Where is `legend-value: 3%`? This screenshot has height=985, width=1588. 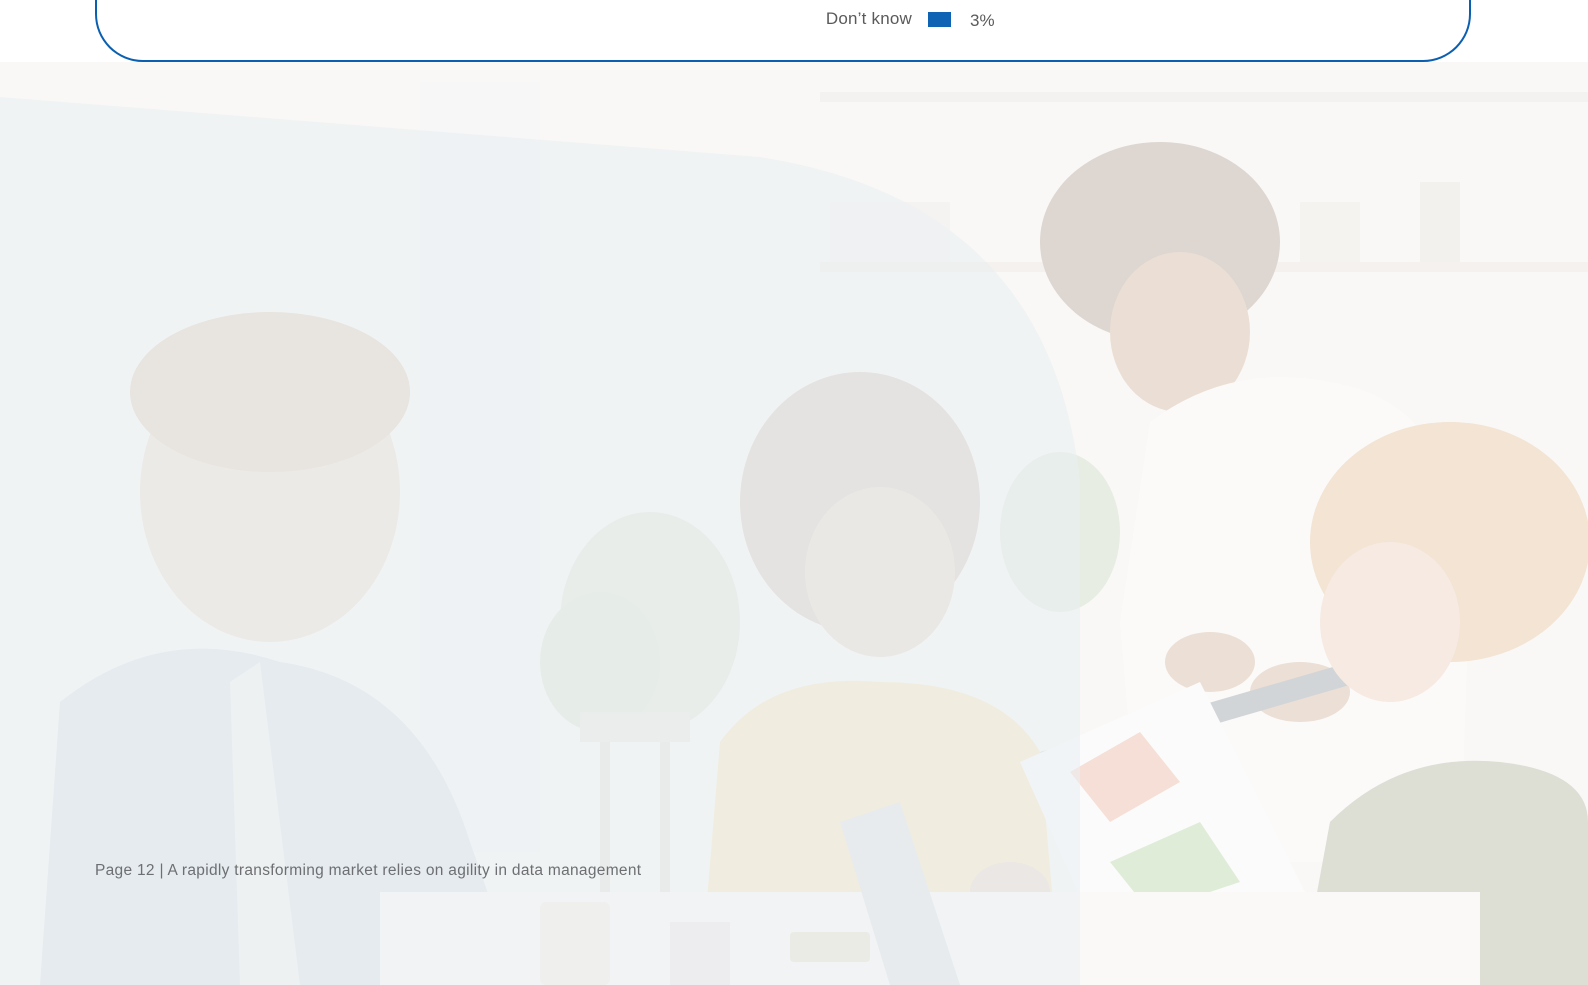 legend-value: 3% is located at coordinates (982, 20).